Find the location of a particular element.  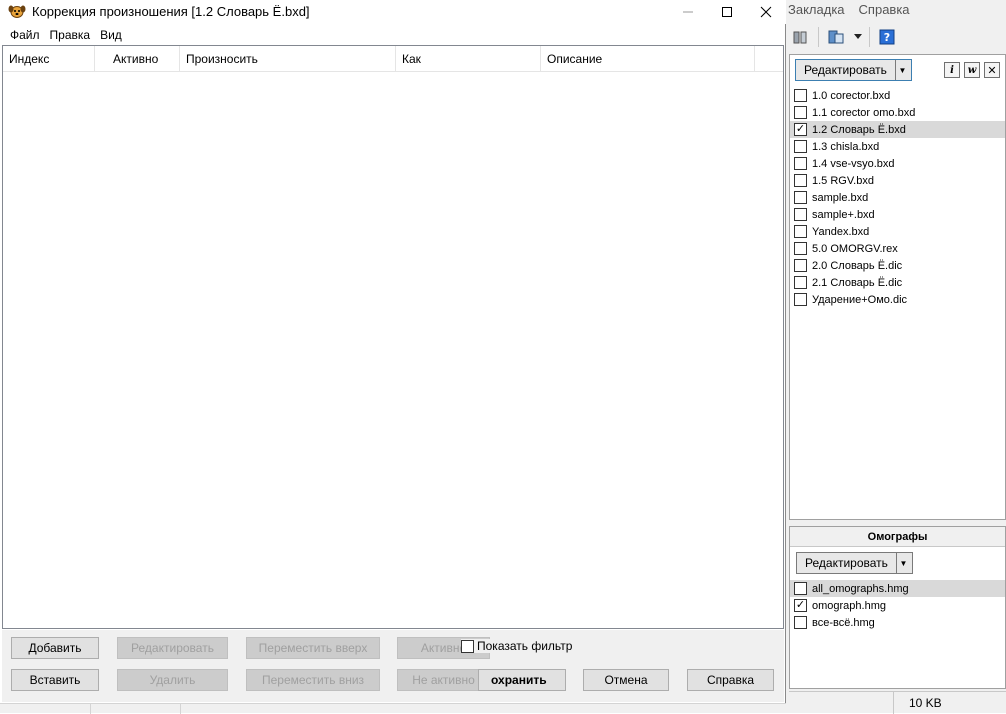

list-item-label: 2.1 Словарь Ё.dic is located at coordinates (857, 282).